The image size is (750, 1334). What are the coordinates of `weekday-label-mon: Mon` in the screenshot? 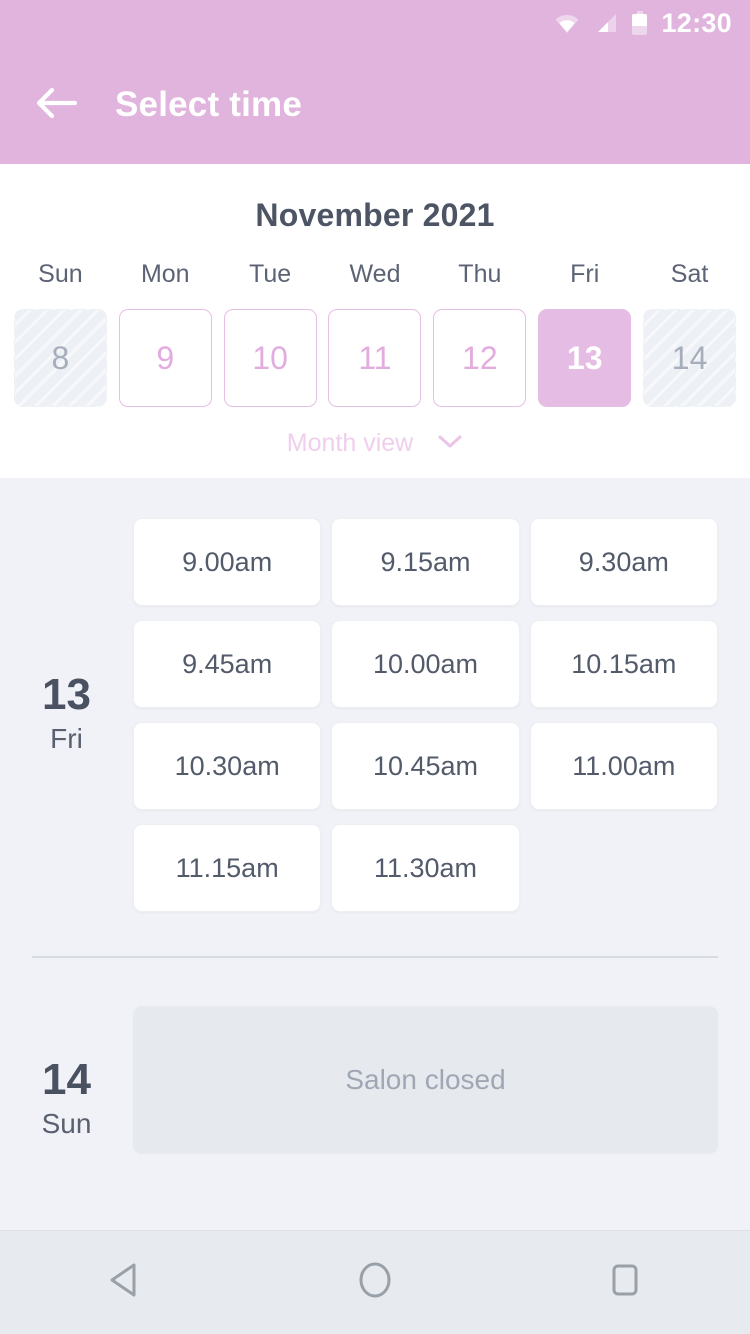 It's located at (165, 274).